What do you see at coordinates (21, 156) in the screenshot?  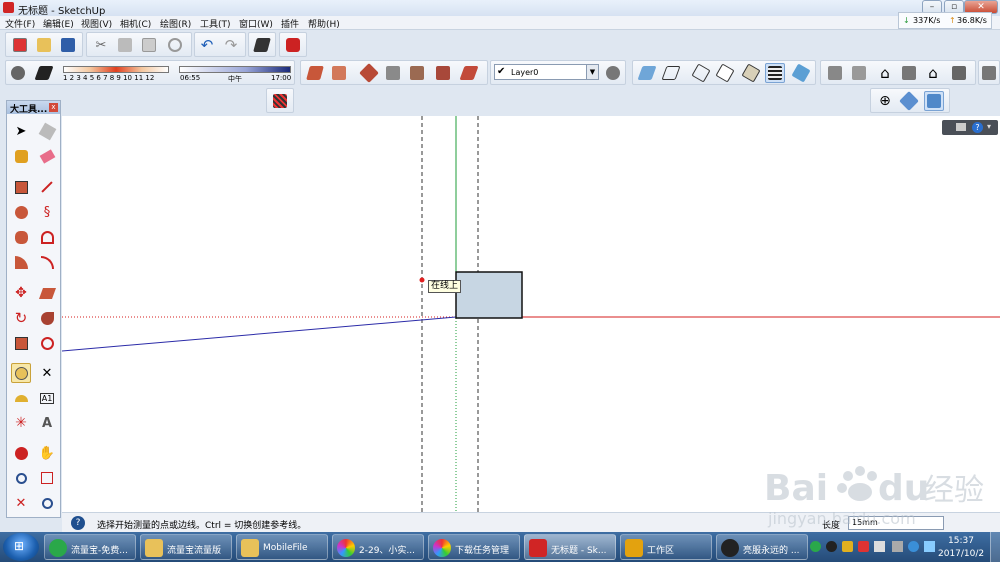 I see `paint-bucket-tool` at bounding box center [21, 156].